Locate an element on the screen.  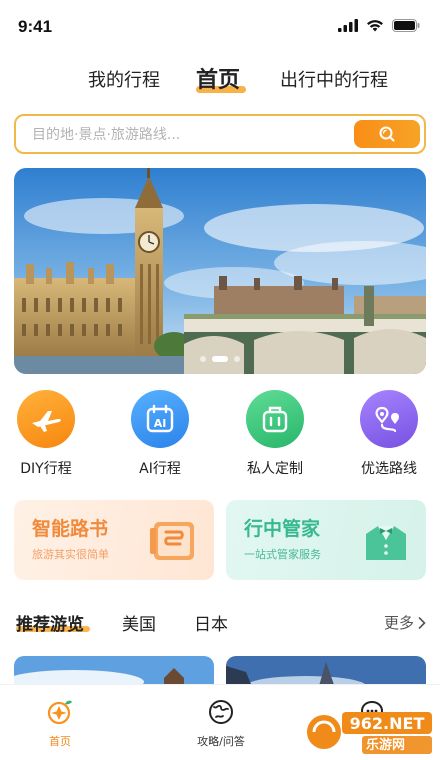
nav-home: 首页 is located at coordinates (60, 723).